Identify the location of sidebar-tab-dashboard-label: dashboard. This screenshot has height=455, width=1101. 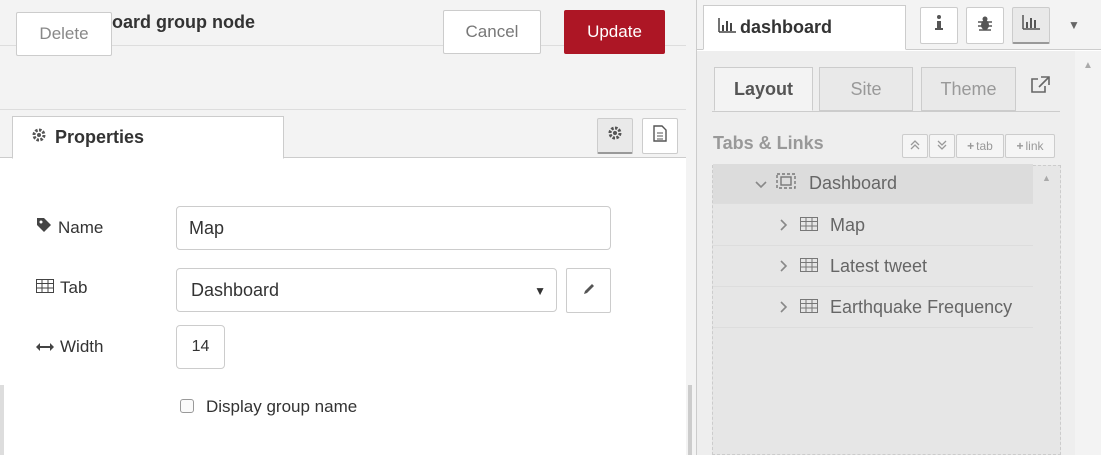
(786, 27).